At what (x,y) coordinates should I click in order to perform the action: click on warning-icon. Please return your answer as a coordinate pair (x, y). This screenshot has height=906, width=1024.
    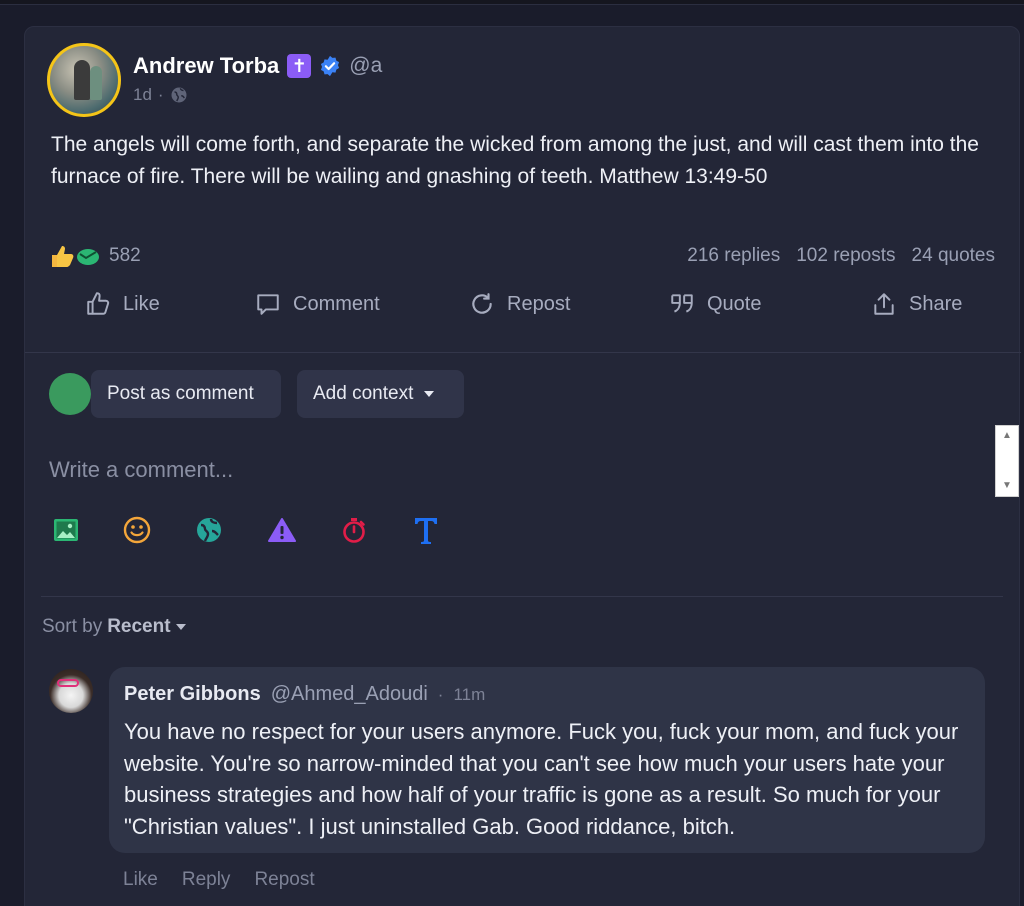
    Looking at the image, I should click on (282, 530).